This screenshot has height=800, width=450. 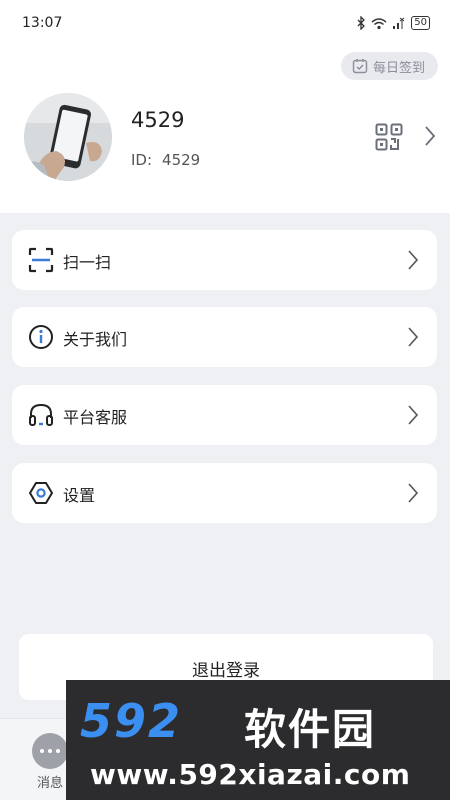 I want to click on scan-icon, so click(x=41, y=260).